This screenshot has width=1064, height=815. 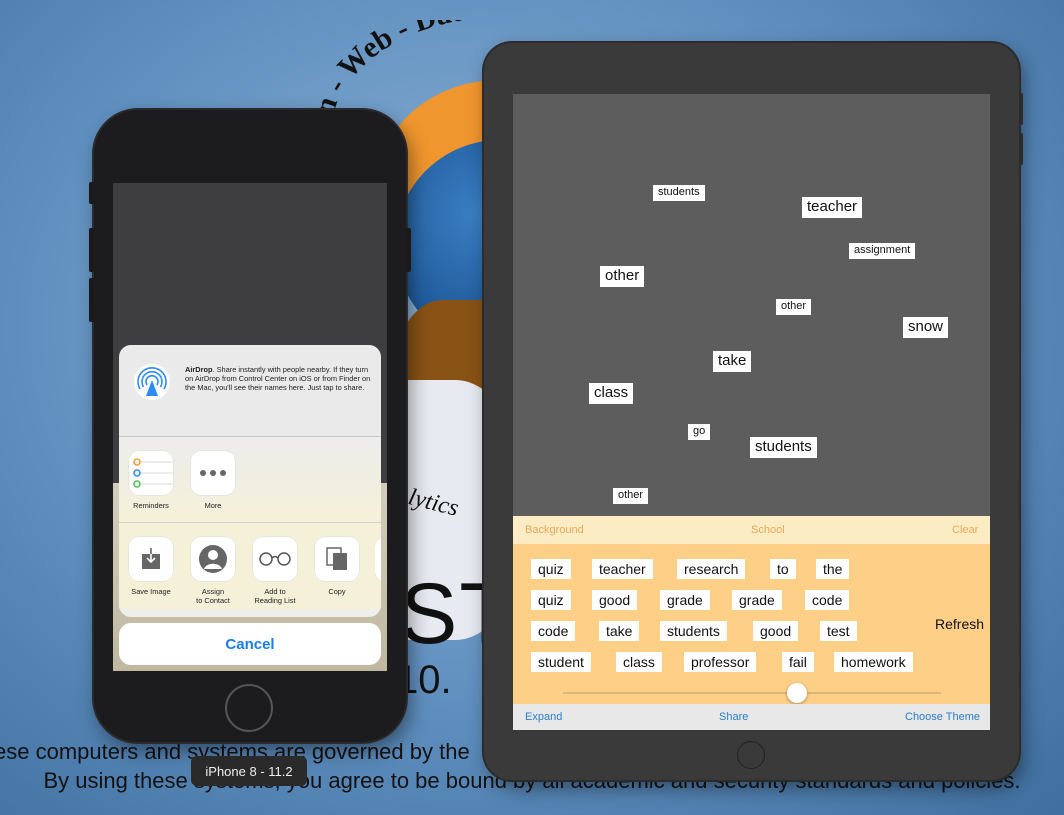 I want to click on expand-button: Expand, so click(x=543, y=717).